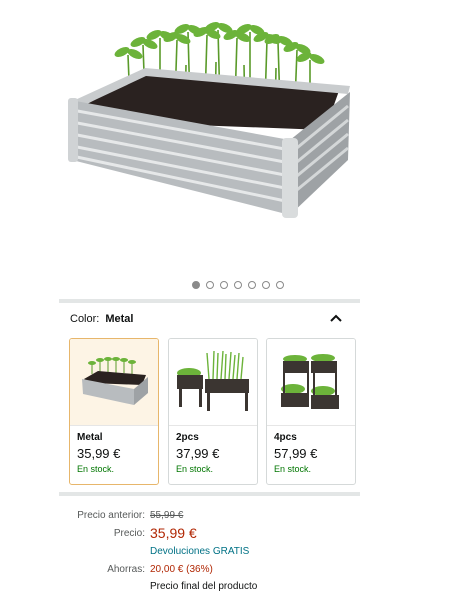  What do you see at coordinates (90, 437) in the screenshot?
I see `variant-name: Metal` at bounding box center [90, 437].